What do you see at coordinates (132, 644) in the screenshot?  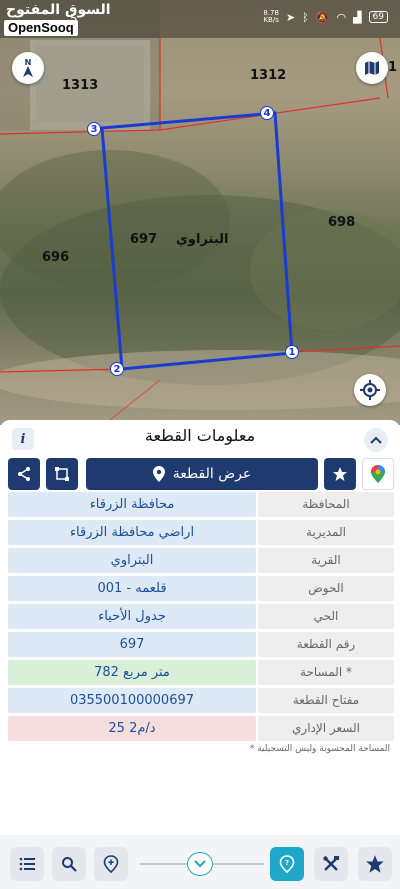 I see `parcel-number-value: 697` at bounding box center [132, 644].